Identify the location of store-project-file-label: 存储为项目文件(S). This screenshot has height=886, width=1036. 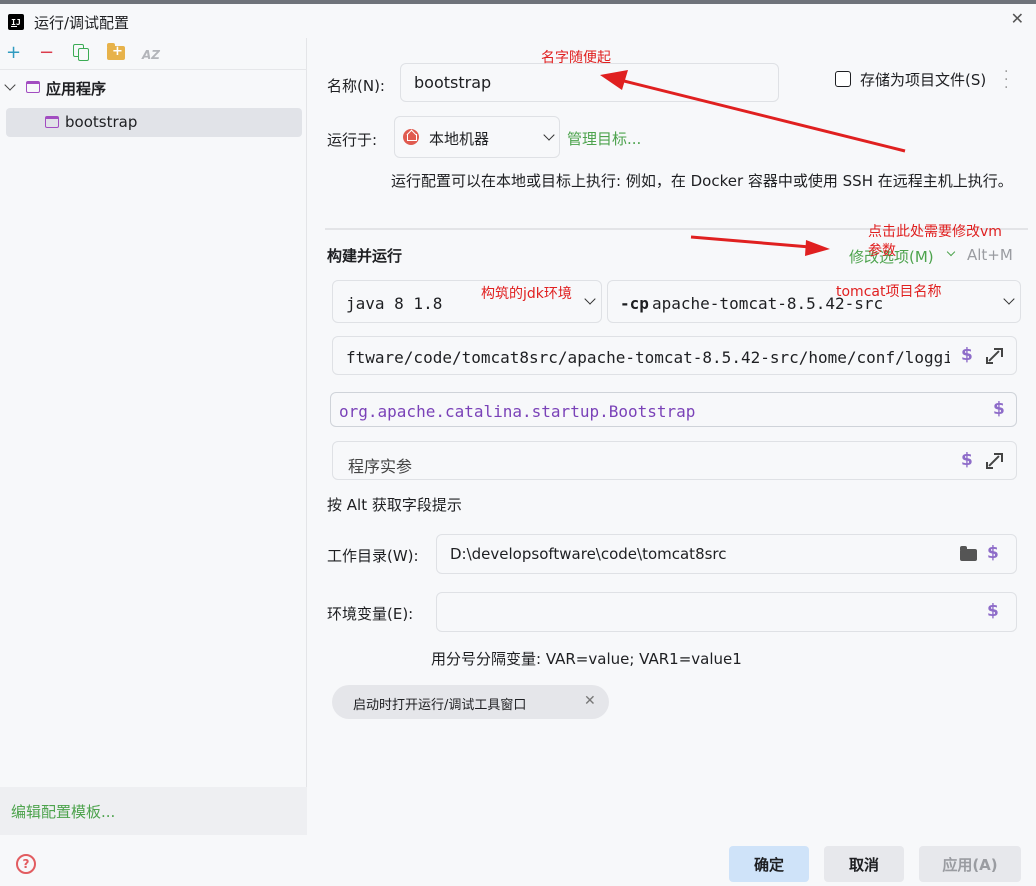
(923, 79).